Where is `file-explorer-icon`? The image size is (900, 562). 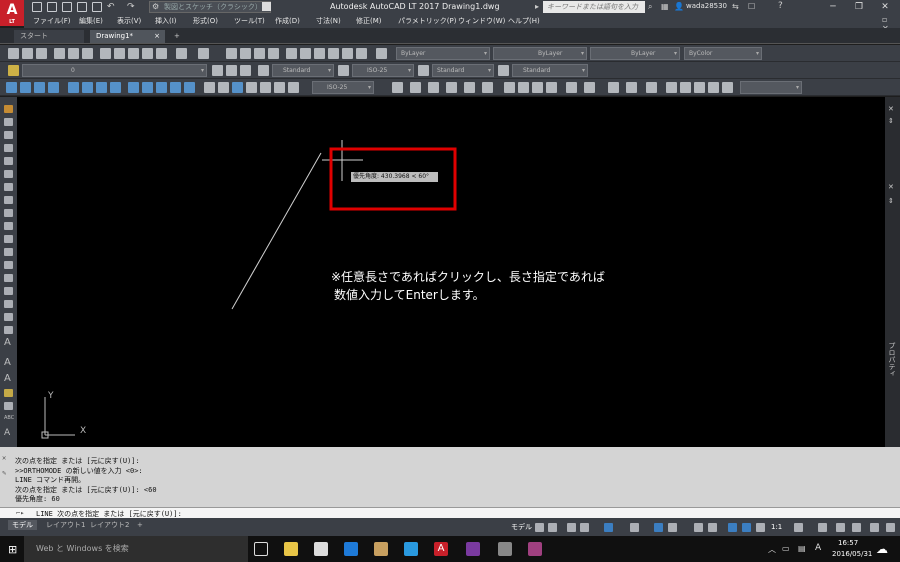 file-explorer-icon is located at coordinates (291, 549).